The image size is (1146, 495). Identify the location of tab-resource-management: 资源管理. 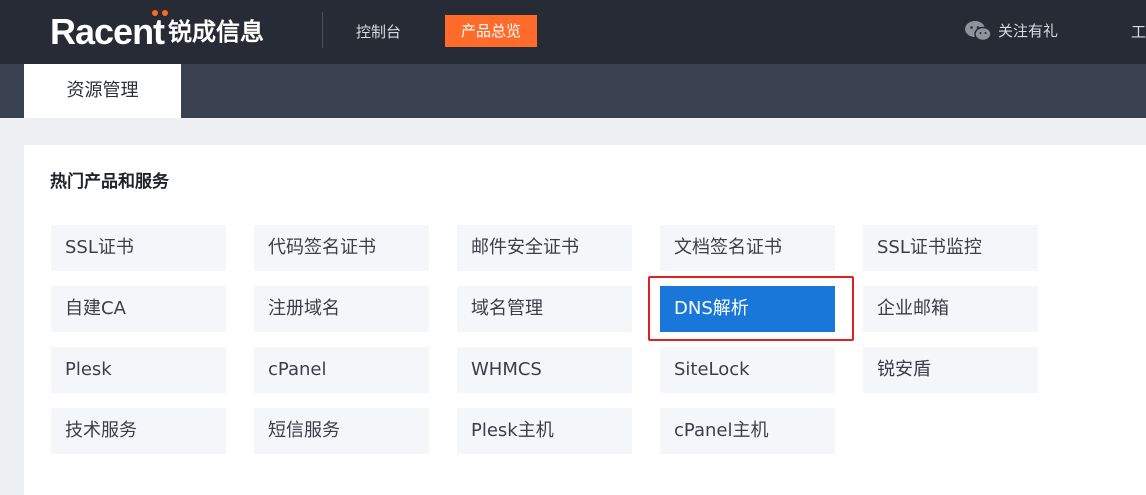
(102, 91).